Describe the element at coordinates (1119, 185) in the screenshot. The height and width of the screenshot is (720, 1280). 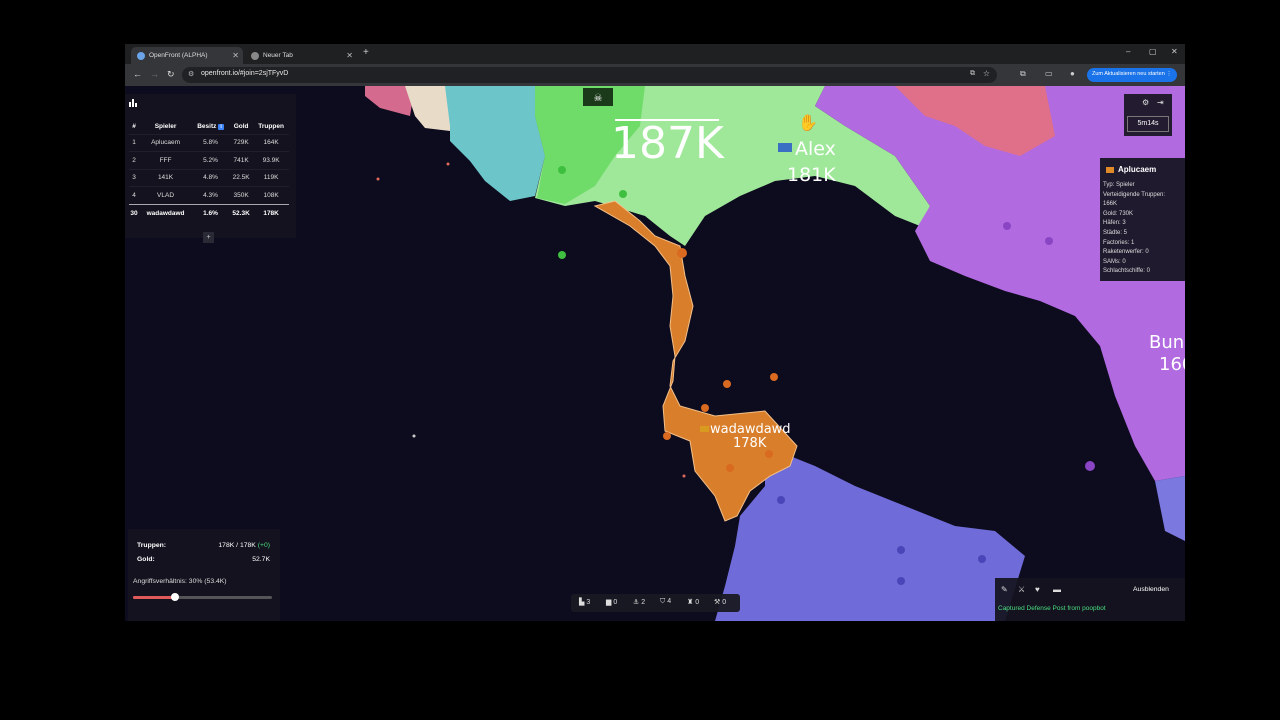
I see `info-line: Typ: Spieler` at that location.